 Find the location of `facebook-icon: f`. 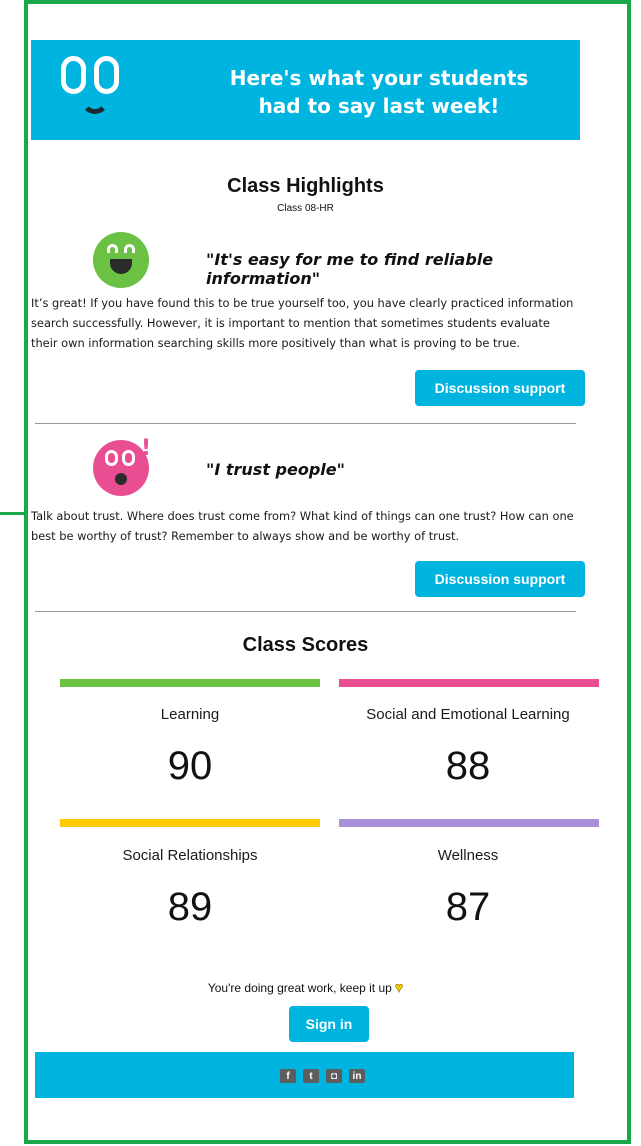

facebook-icon: f is located at coordinates (288, 1076).